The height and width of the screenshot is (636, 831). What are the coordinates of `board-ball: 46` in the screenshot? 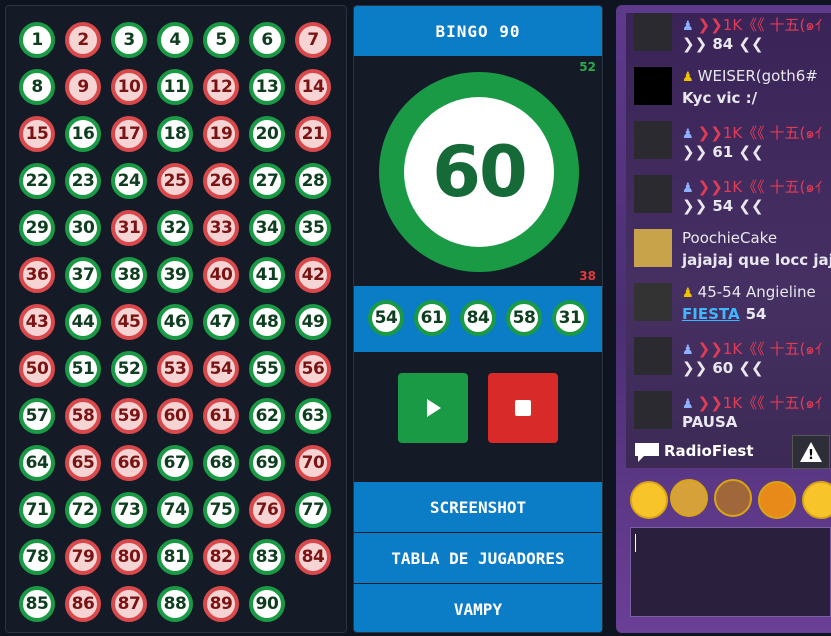 It's located at (175, 322).